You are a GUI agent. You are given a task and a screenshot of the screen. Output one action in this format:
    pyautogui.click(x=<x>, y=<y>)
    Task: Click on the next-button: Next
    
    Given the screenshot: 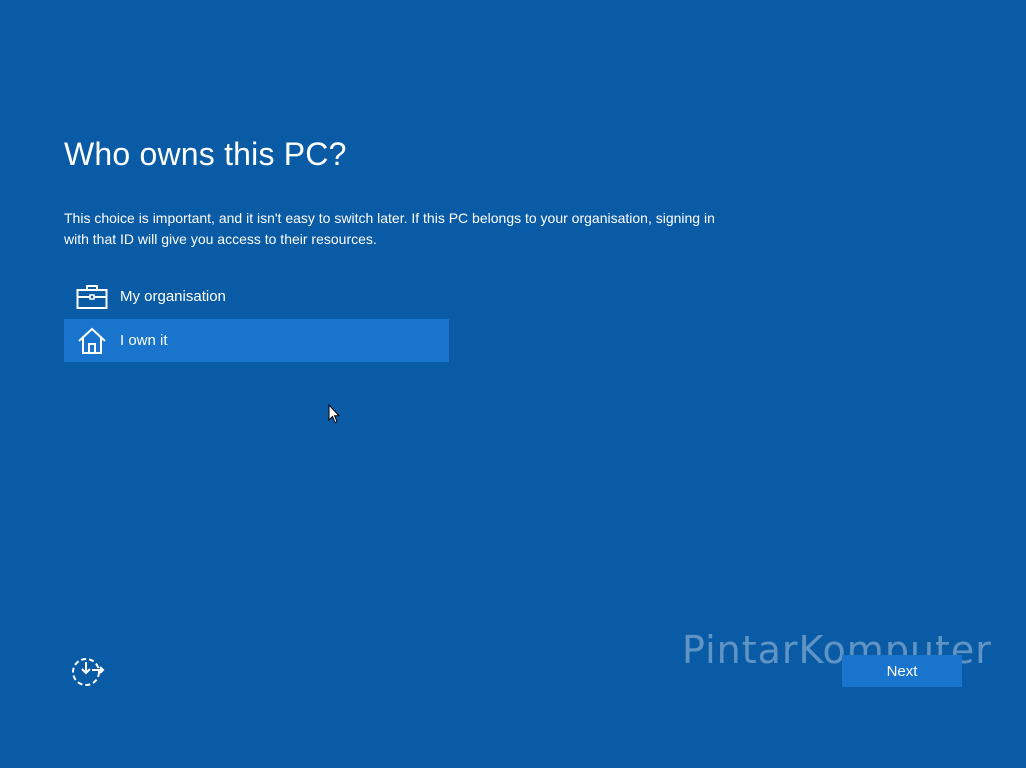 What is the action you would take?
    pyautogui.click(x=902, y=671)
    